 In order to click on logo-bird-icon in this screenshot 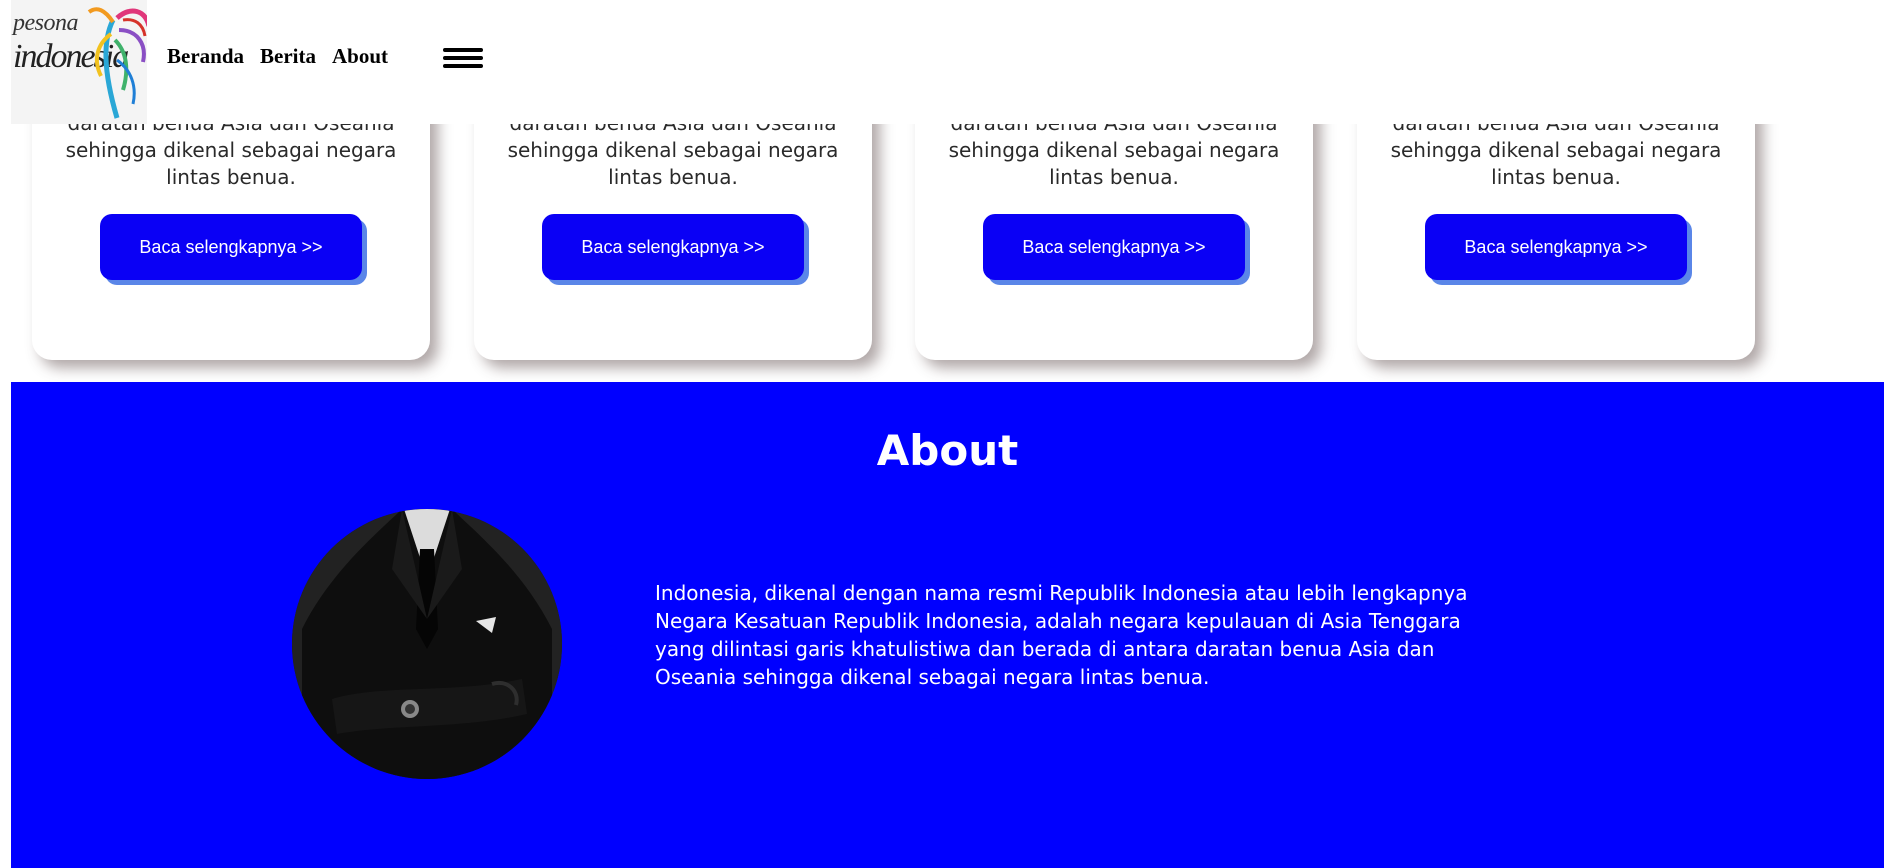, I will do `click(117, 63)`.